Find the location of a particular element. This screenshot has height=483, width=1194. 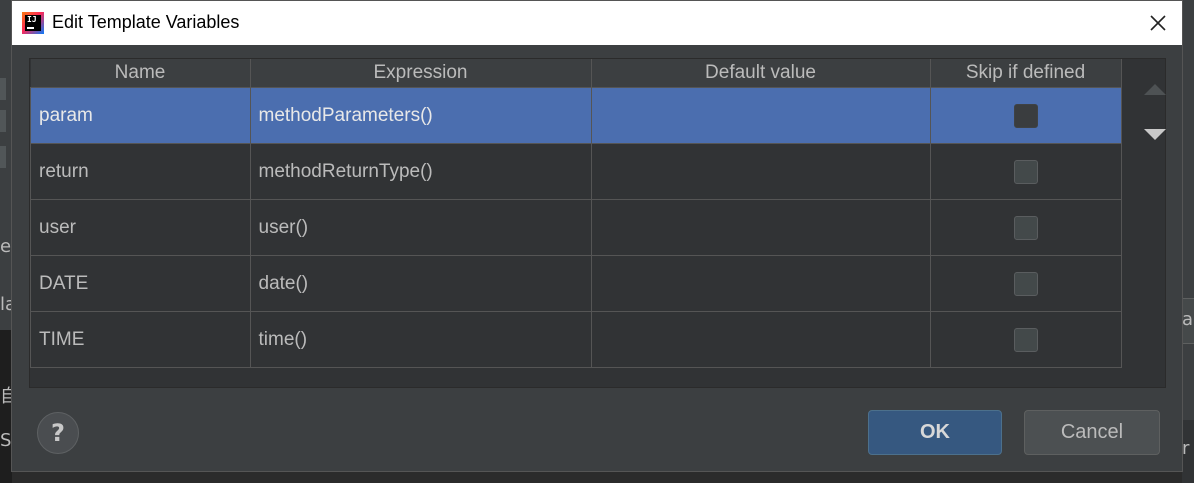

close-button is located at coordinates (1158, 23).